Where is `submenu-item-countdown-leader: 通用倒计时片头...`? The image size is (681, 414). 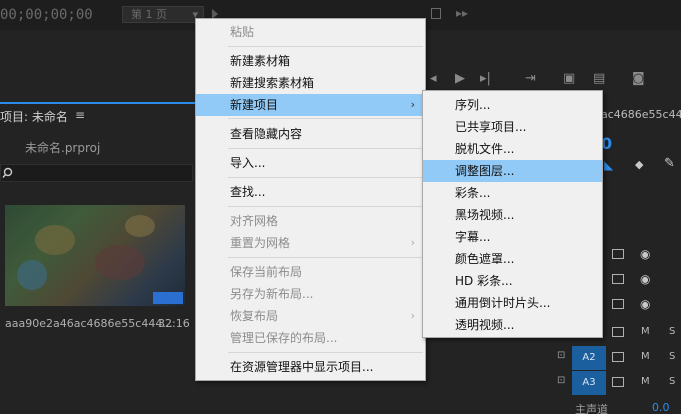
submenu-item-countdown-leader: 通用倒计时片头... is located at coordinates (512, 303).